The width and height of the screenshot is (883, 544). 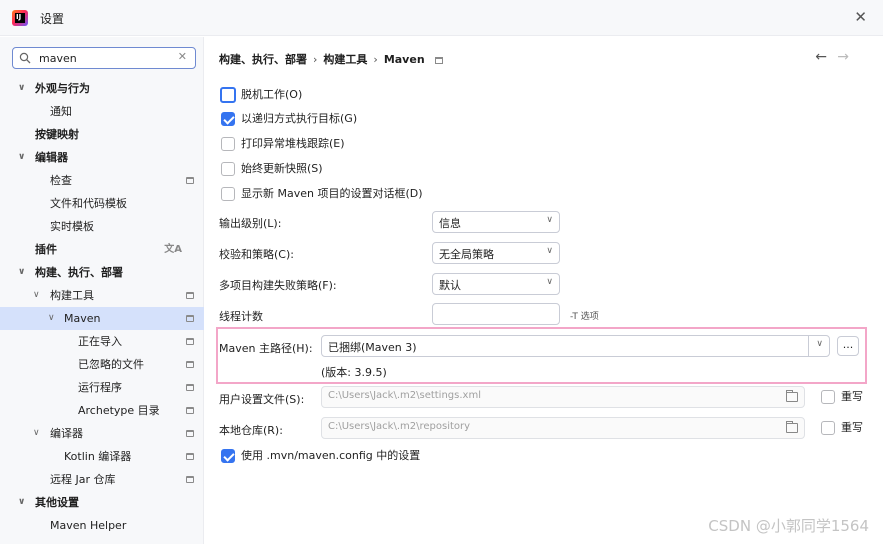 I want to click on maven-home-select: 已捆绑(Maven 3) ∨, so click(x=575, y=346).